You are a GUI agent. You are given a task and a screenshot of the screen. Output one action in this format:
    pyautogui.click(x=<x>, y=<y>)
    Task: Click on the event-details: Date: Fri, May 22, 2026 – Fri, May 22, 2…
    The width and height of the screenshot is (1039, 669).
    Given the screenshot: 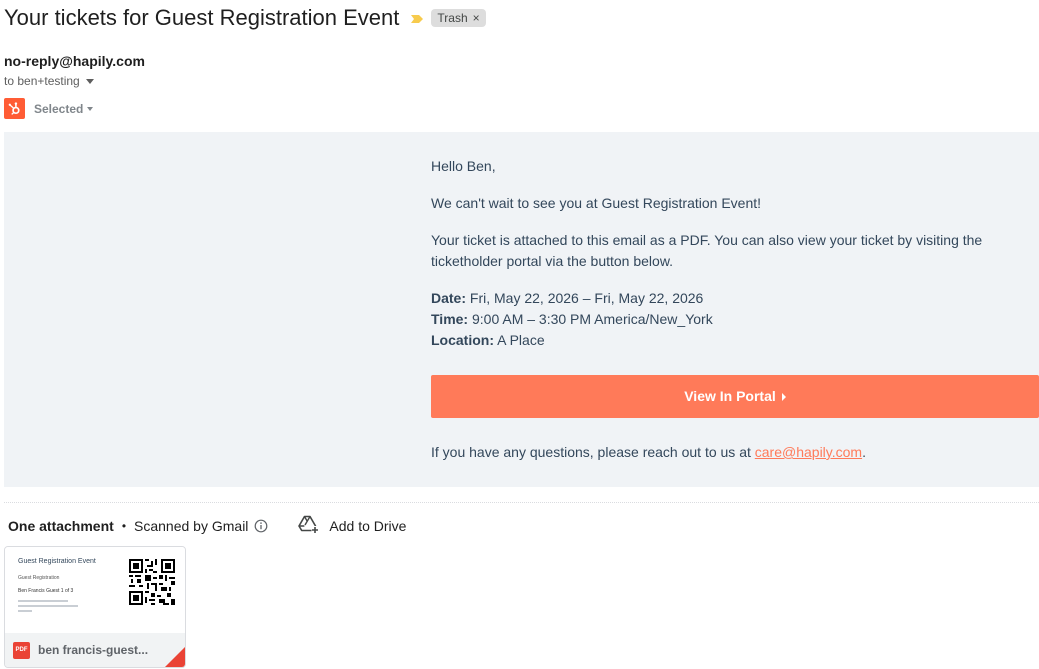 What is the action you would take?
    pyautogui.click(x=572, y=319)
    